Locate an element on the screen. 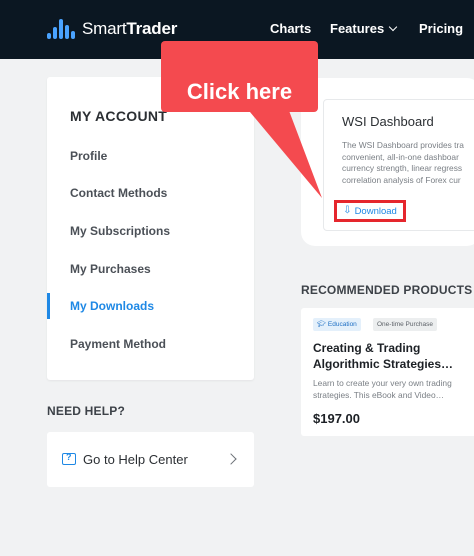 Image resolution: width=474 pixels, height=556 pixels. education-tag: 🎓︎ Education is located at coordinates (337, 324).